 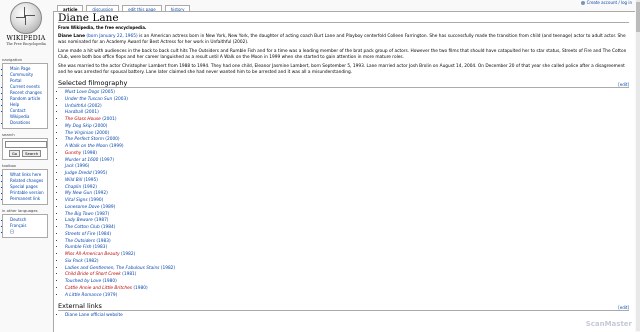 What do you see at coordinates (26, 18) in the screenshot?
I see `globe-icon` at bounding box center [26, 18].